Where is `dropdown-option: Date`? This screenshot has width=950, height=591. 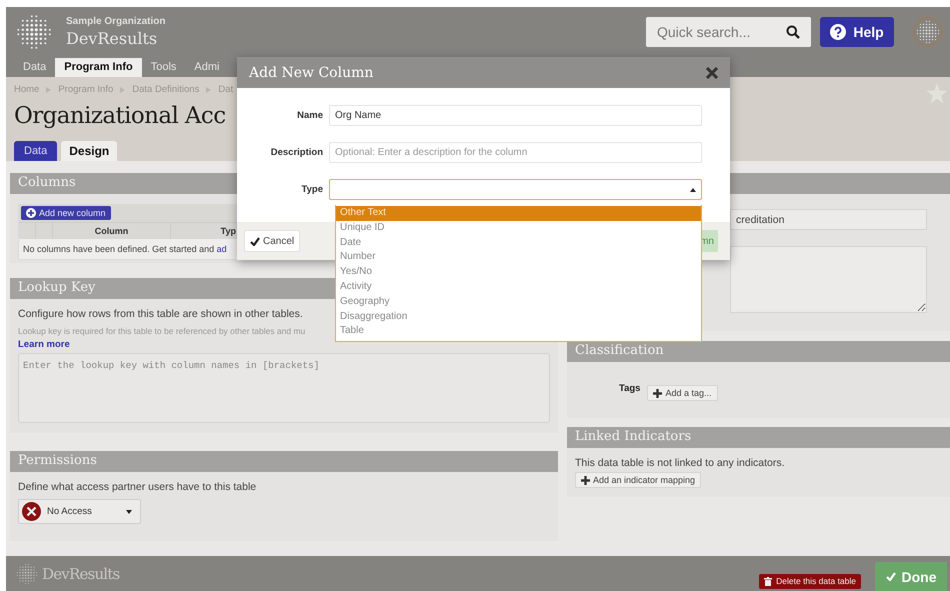 dropdown-option: Date is located at coordinates (518, 243).